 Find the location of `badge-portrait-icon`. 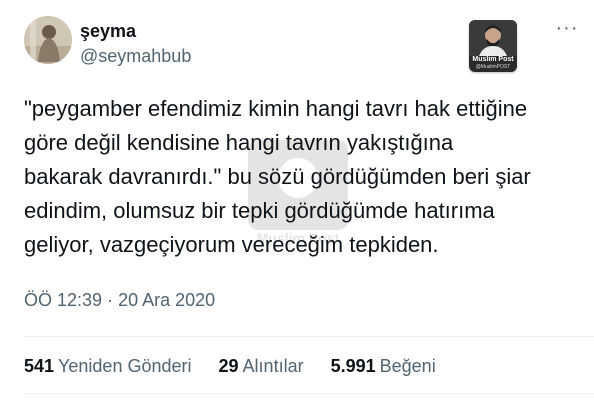

badge-portrait-icon is located at coordinates (493, 38).